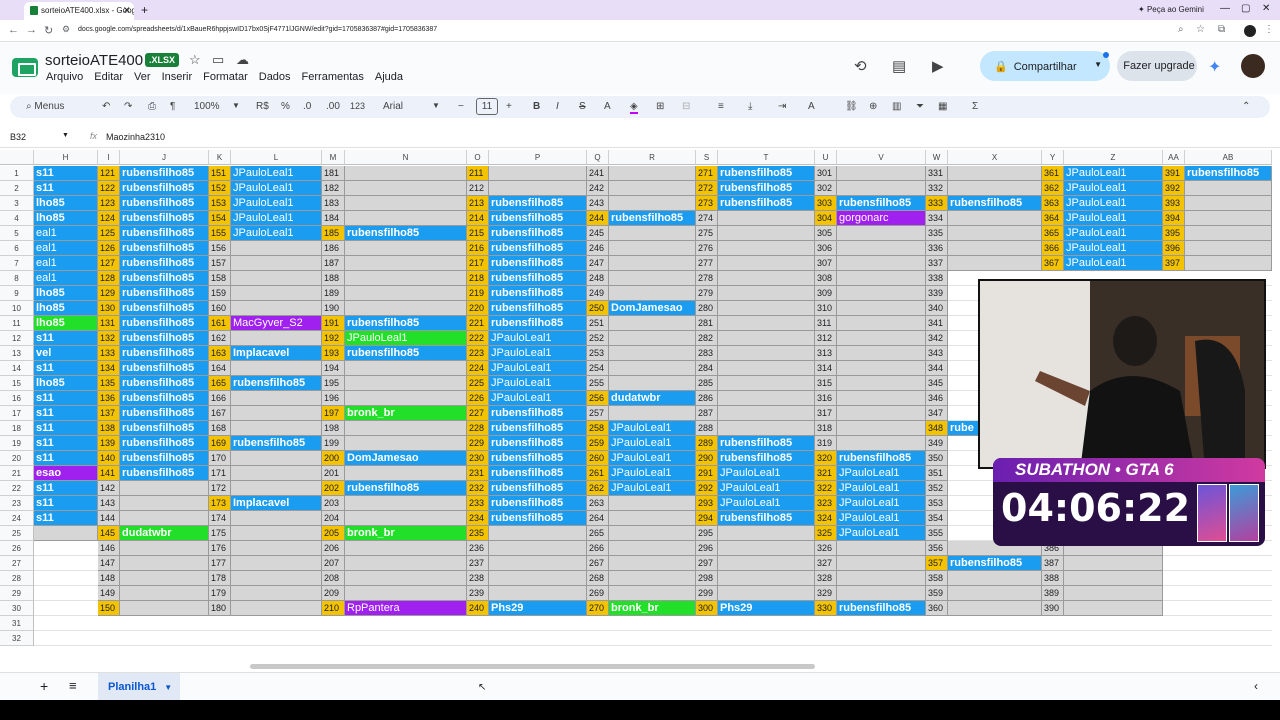 The height and width of the screenshot is (720, 1280). I want to click on cell-v6, so click(881, 248).